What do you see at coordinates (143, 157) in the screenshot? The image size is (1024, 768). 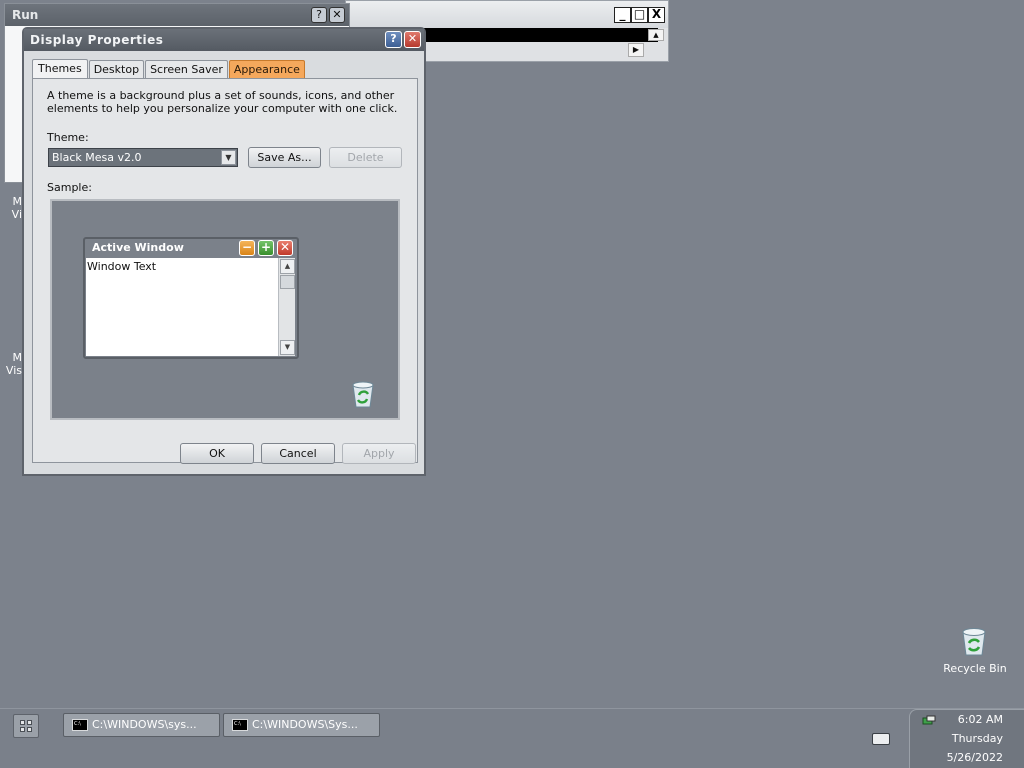 I see `theme-dropdown: Black Mesa v2.0 ▼` at bounding box center [143, 157].